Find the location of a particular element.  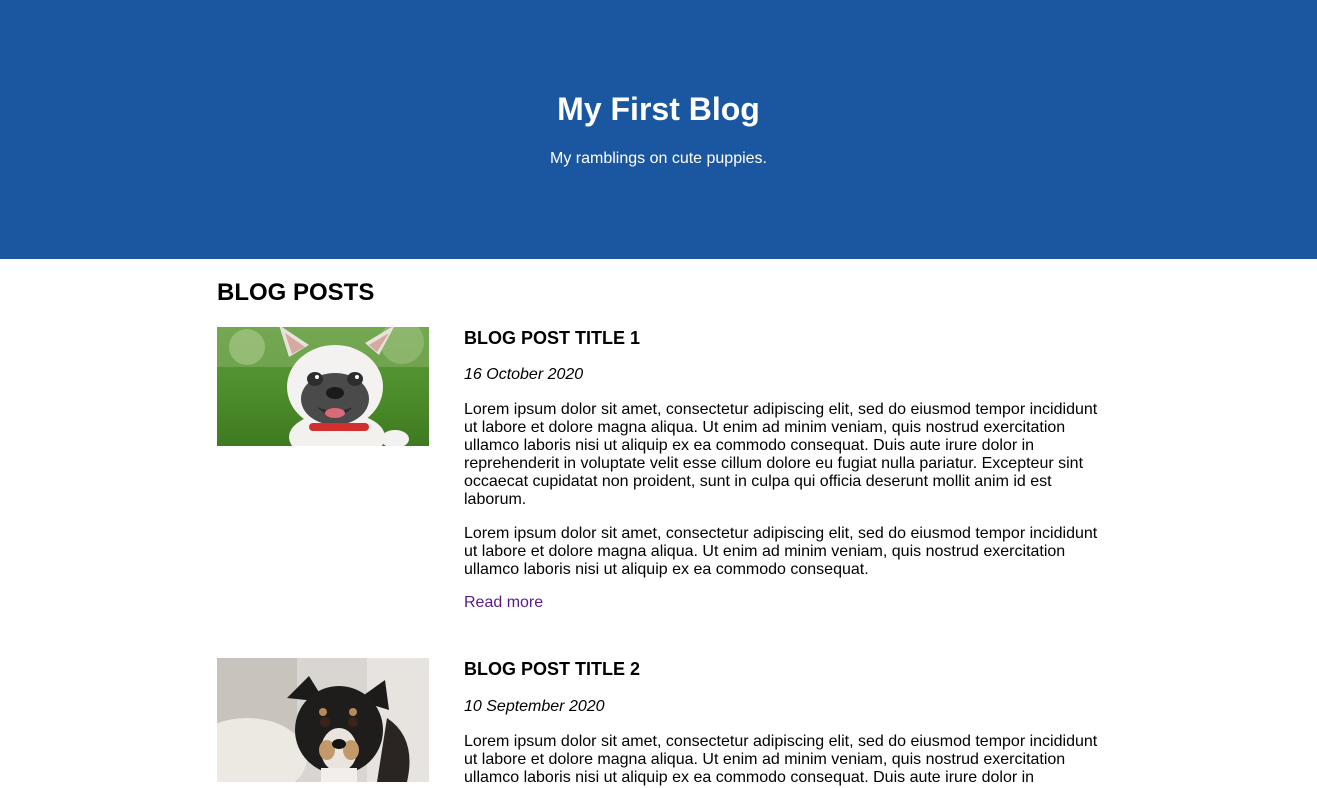

blog-tagline: My ramblings on cute puppies. is located at coordinates (658, 158).